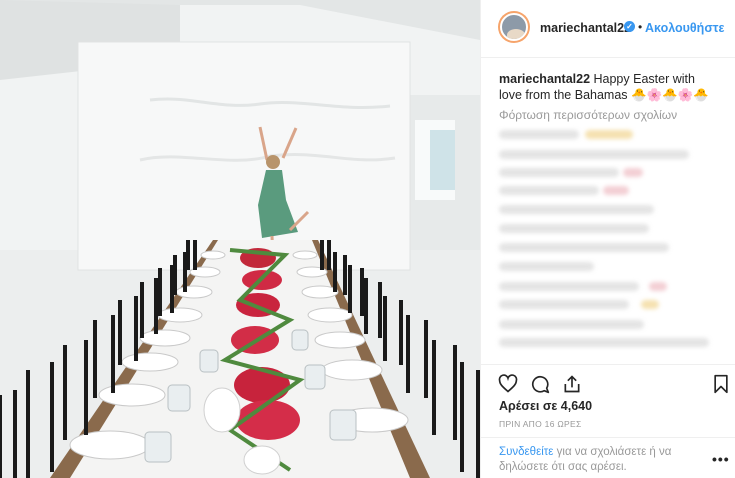 Image resolution: width=735 pixels, height=478 pixels. What do you see at coordinates (540, 424) in the screenshot?
I see `post-timestamp: ΠΡΙΝ ΑΠΟ 16 ΩΡΕΣ` at bounding box center [540, 424].